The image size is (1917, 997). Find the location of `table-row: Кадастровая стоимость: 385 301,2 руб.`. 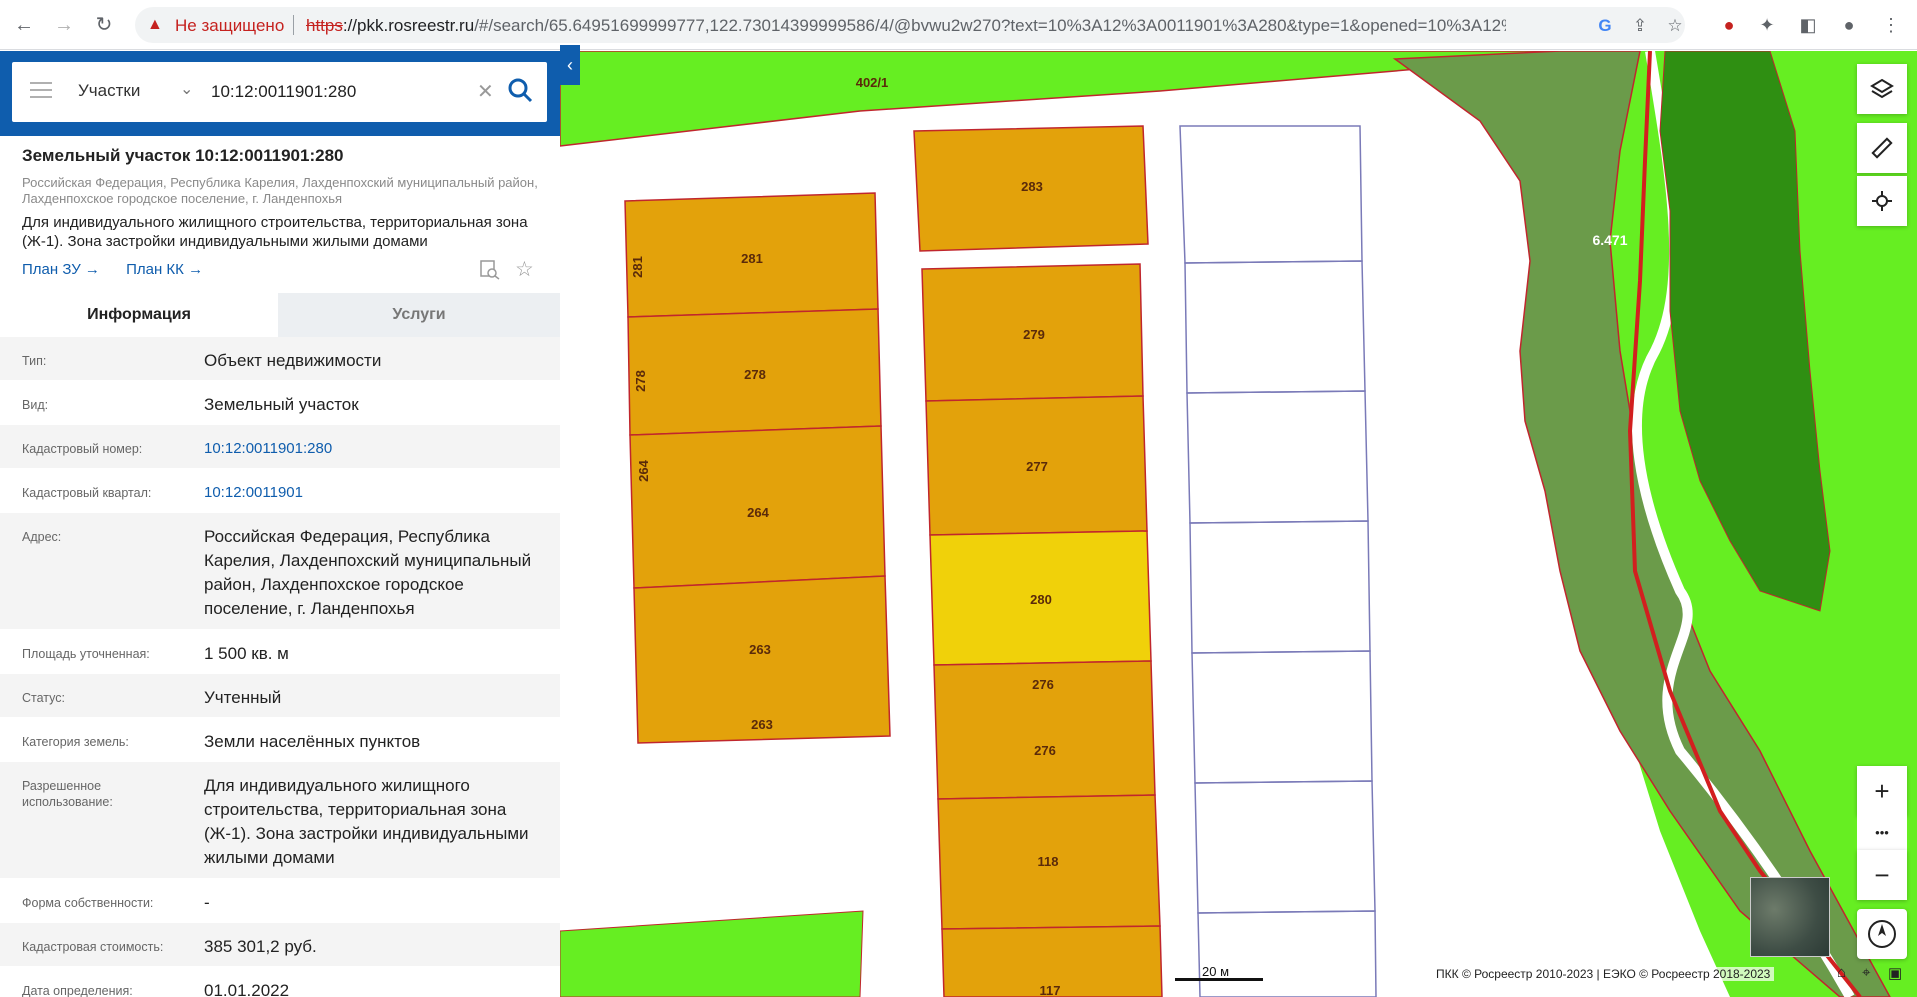

table-row: Кадастровая стоимость: 385 301,2 руб. is located at coordinates (280, 945).